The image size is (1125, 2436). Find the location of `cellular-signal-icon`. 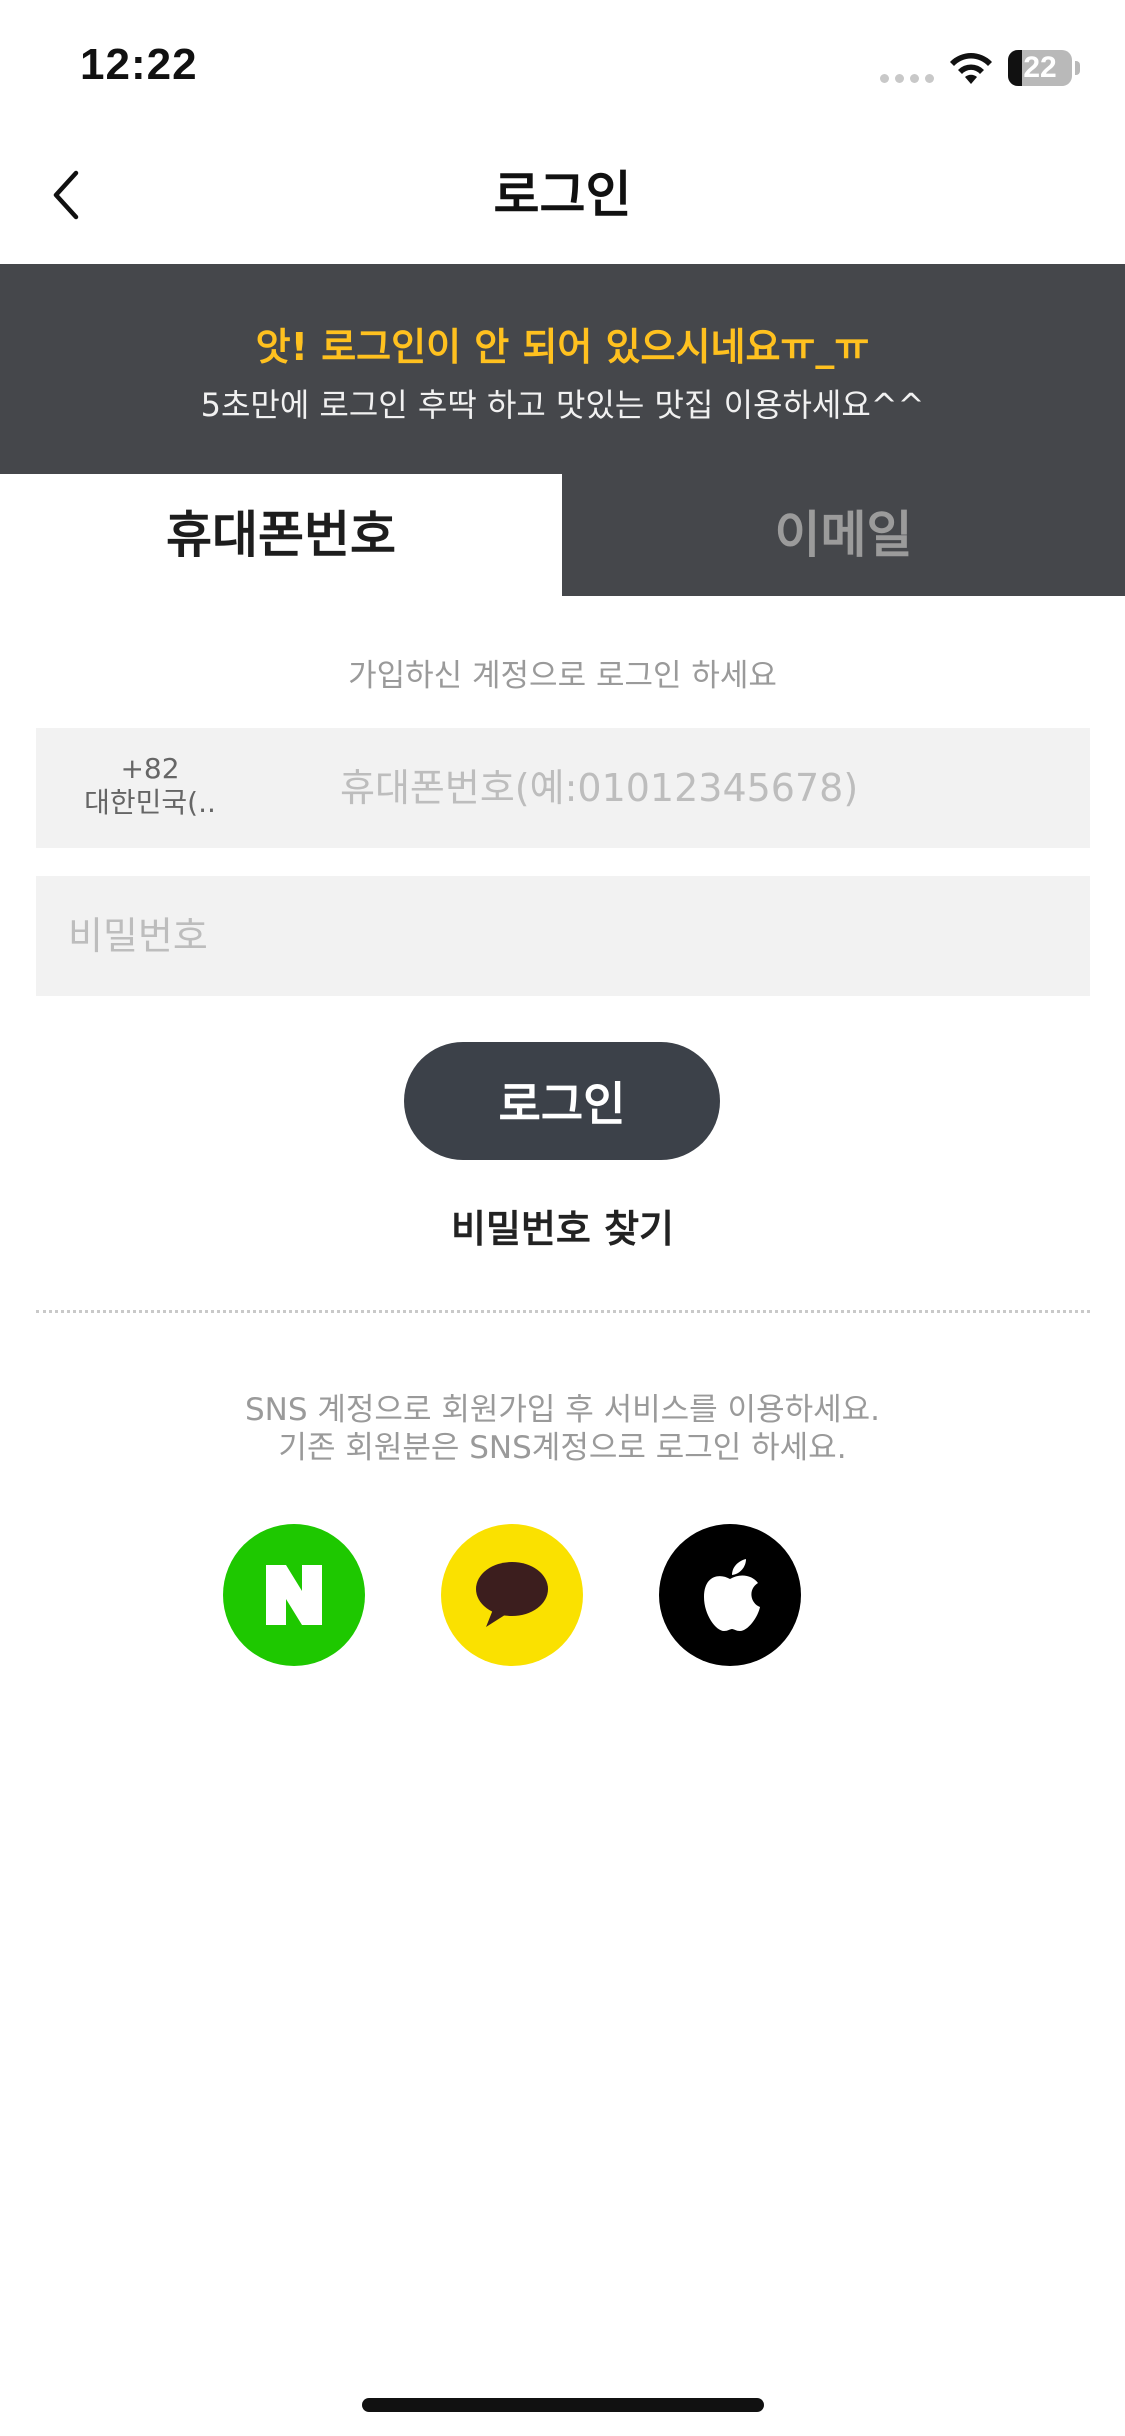

cellular-signal-icon is located at coordinates (907, 78).